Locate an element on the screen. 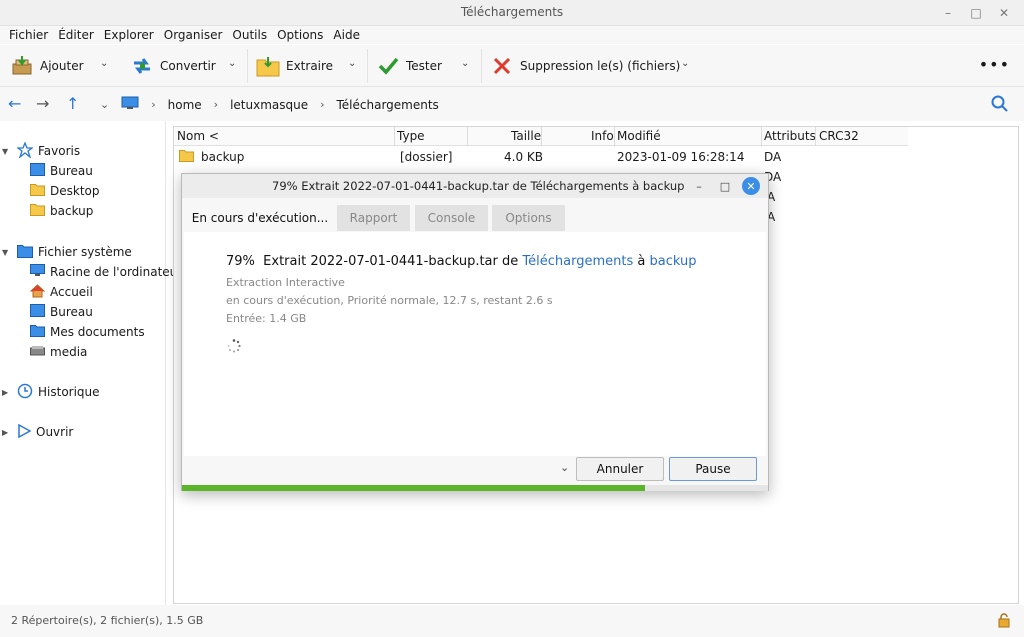 The width and height of the screenshot is (1024, 637). progress-action: Extrait 2022-07-01-0441-backup.tar de is located at coordinates (391, 261).